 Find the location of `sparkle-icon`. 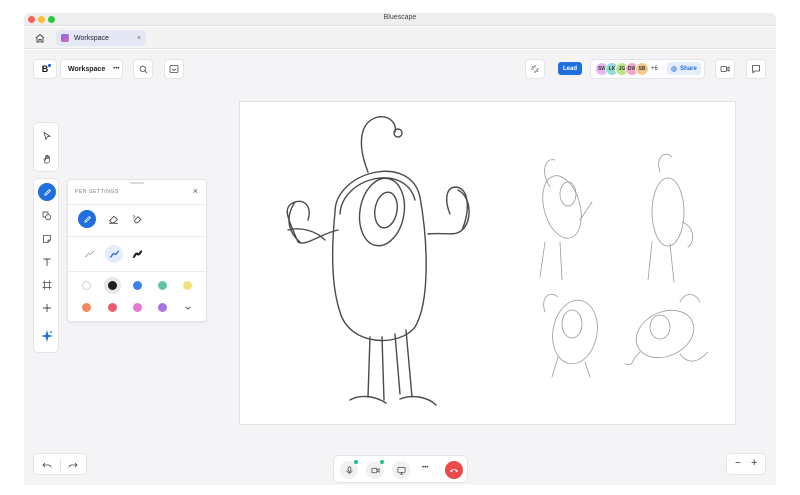

sparkle-icon is located at coordinates (47, 336).